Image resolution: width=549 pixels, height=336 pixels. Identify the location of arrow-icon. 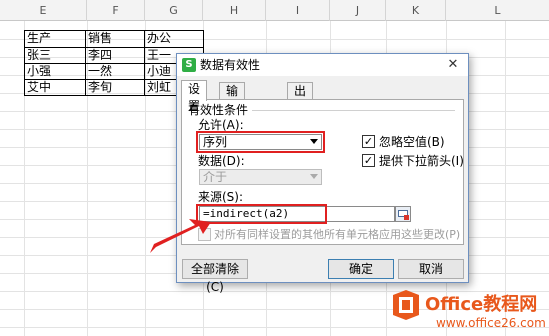
(180, 236).